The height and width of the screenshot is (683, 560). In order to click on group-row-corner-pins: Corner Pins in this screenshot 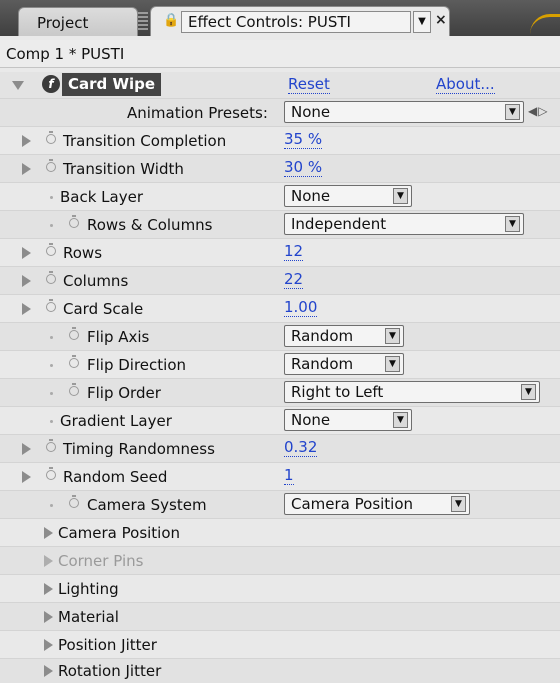, I will do `click(280, 560)`.